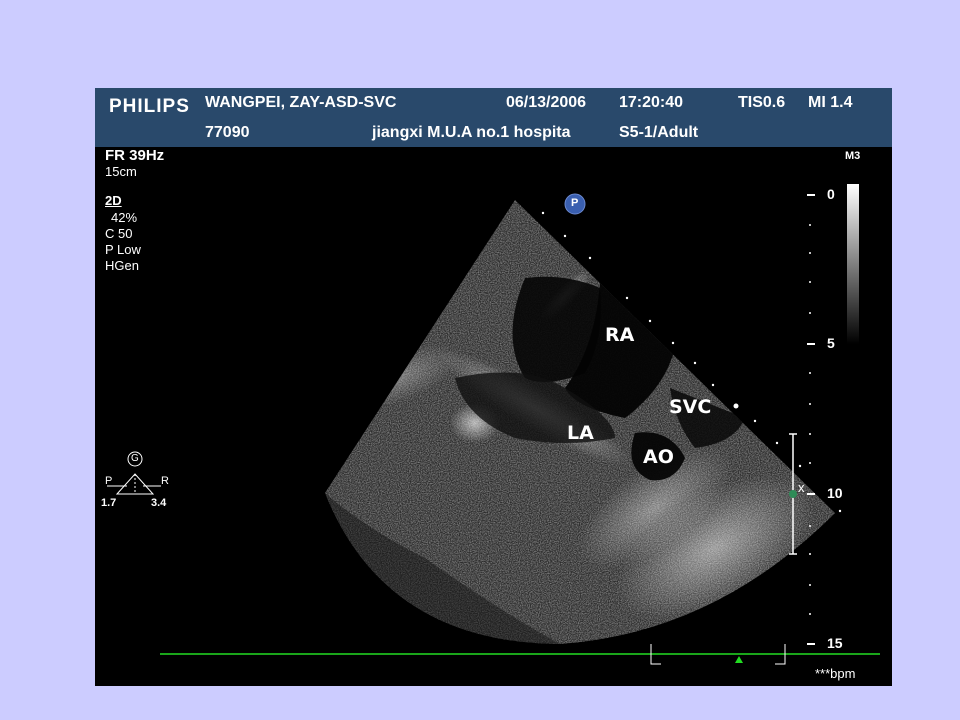 Image resolution: width=960 pixels, height=720 pixels. I want to click on probe-preset: S5-1/Adult, so click(659, 132).